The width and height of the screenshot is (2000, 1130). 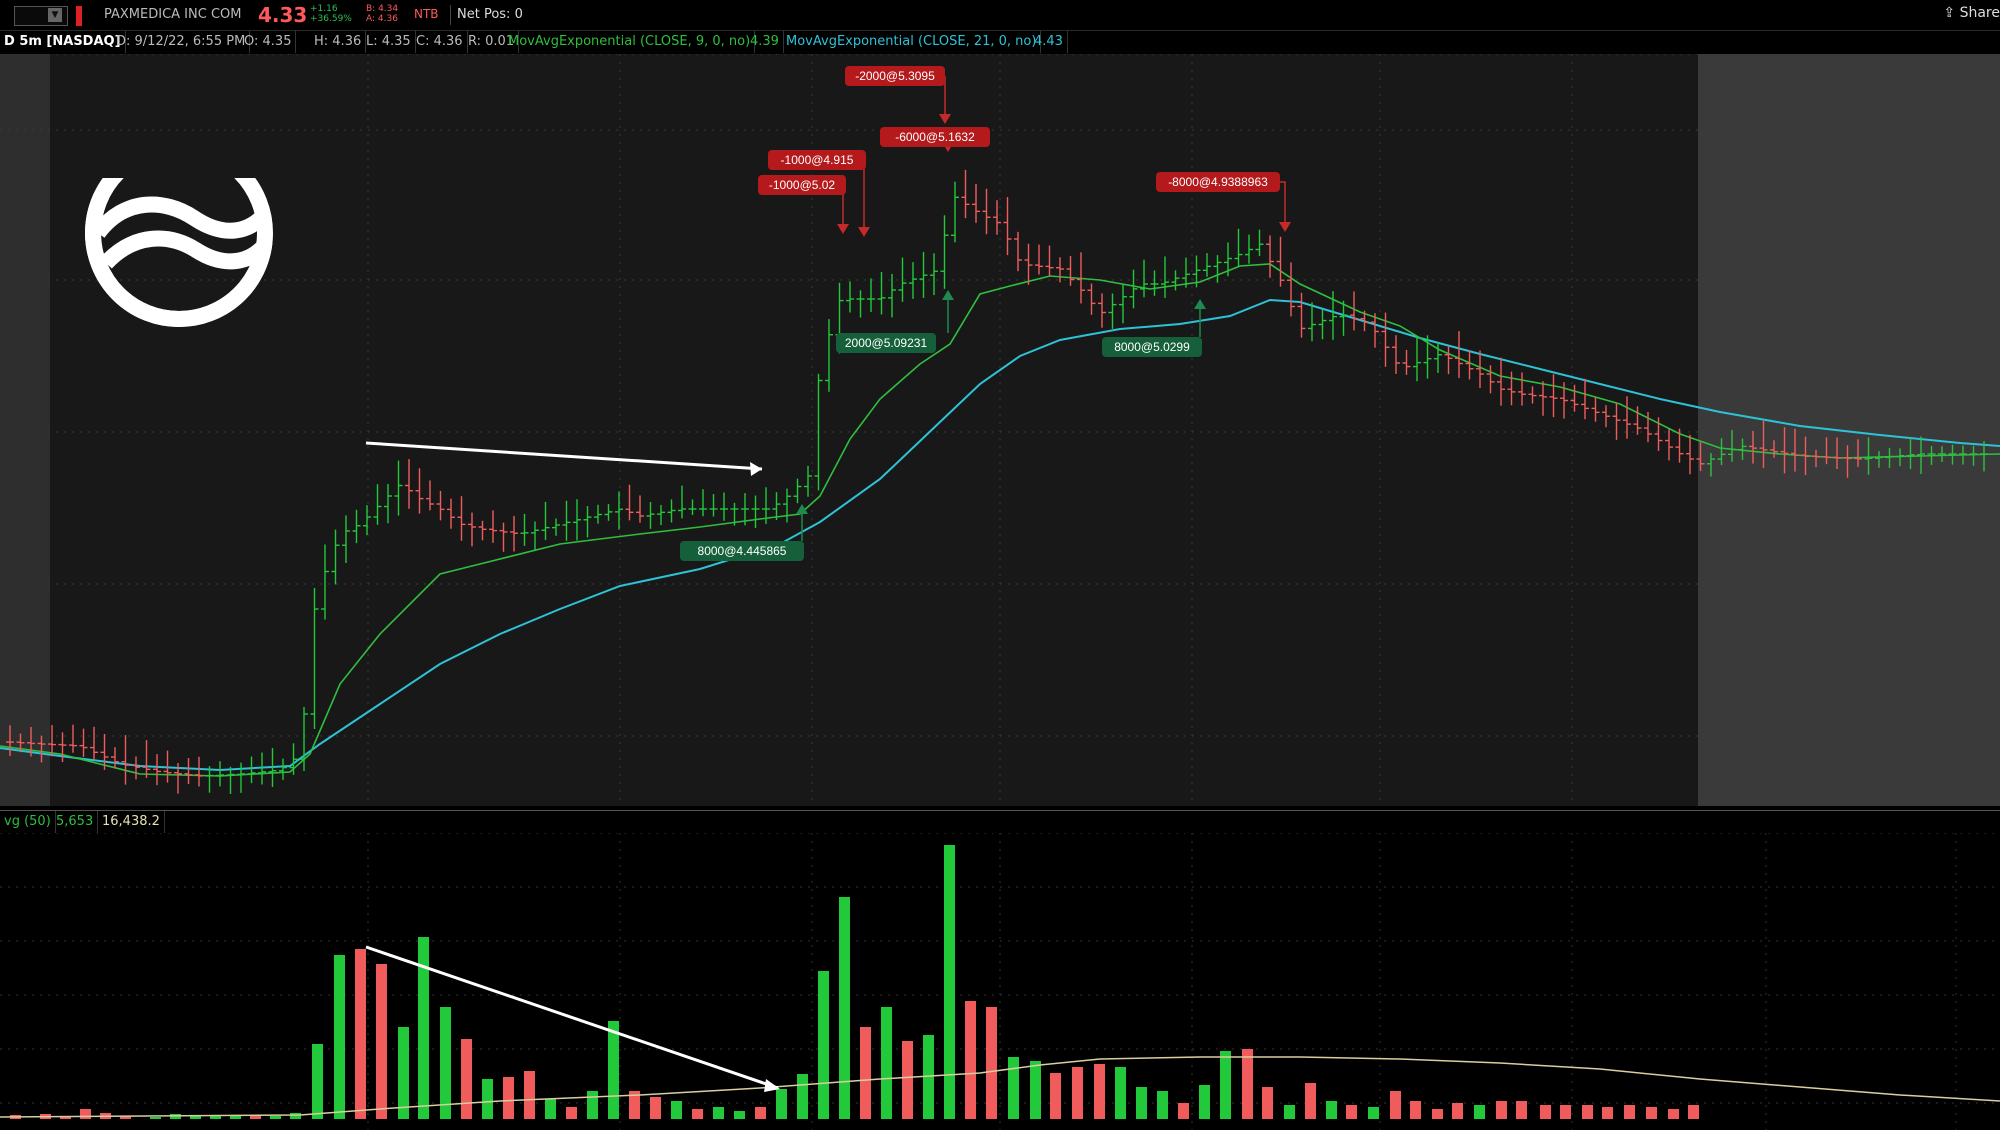 I want to click on trade-label: 8000@4.445865, so click(x=742, y=551).